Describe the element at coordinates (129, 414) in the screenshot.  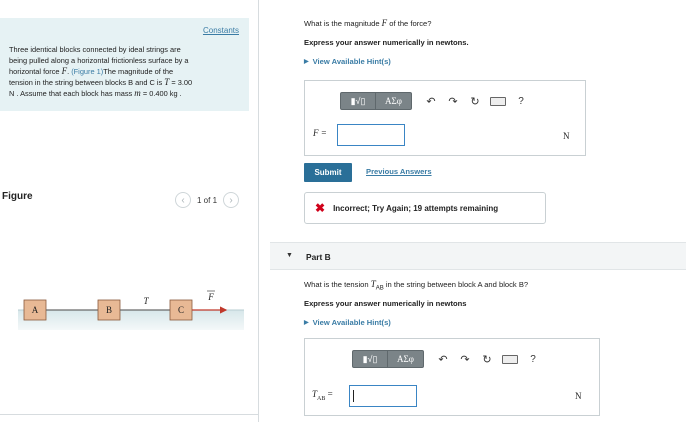
I see `left-bottom-divider` at that location.